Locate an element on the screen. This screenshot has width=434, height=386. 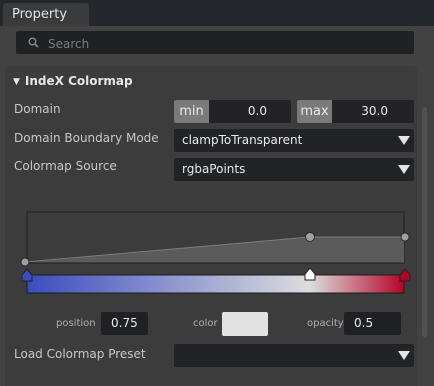
opacity-input: 0.5 is located at coordinates (372, 323).